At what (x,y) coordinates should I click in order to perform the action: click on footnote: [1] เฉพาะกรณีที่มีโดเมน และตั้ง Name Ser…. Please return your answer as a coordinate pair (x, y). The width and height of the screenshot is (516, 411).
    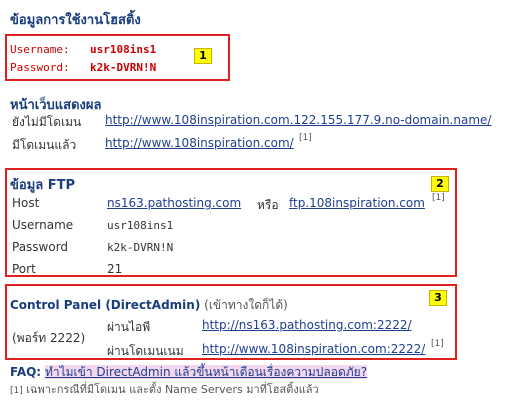
    Looking at the image, I should click on (164, 389).